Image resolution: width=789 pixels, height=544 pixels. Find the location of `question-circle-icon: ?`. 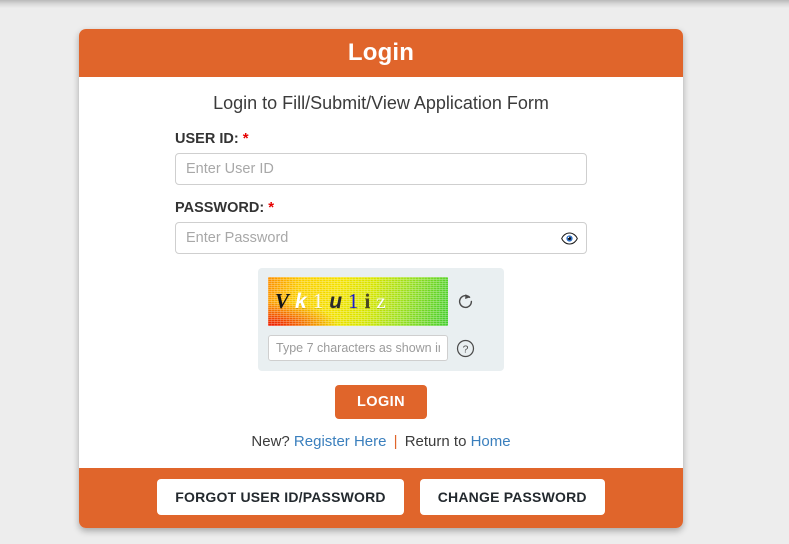

question-circle-icon: ? is located at coordinates (465, 348).